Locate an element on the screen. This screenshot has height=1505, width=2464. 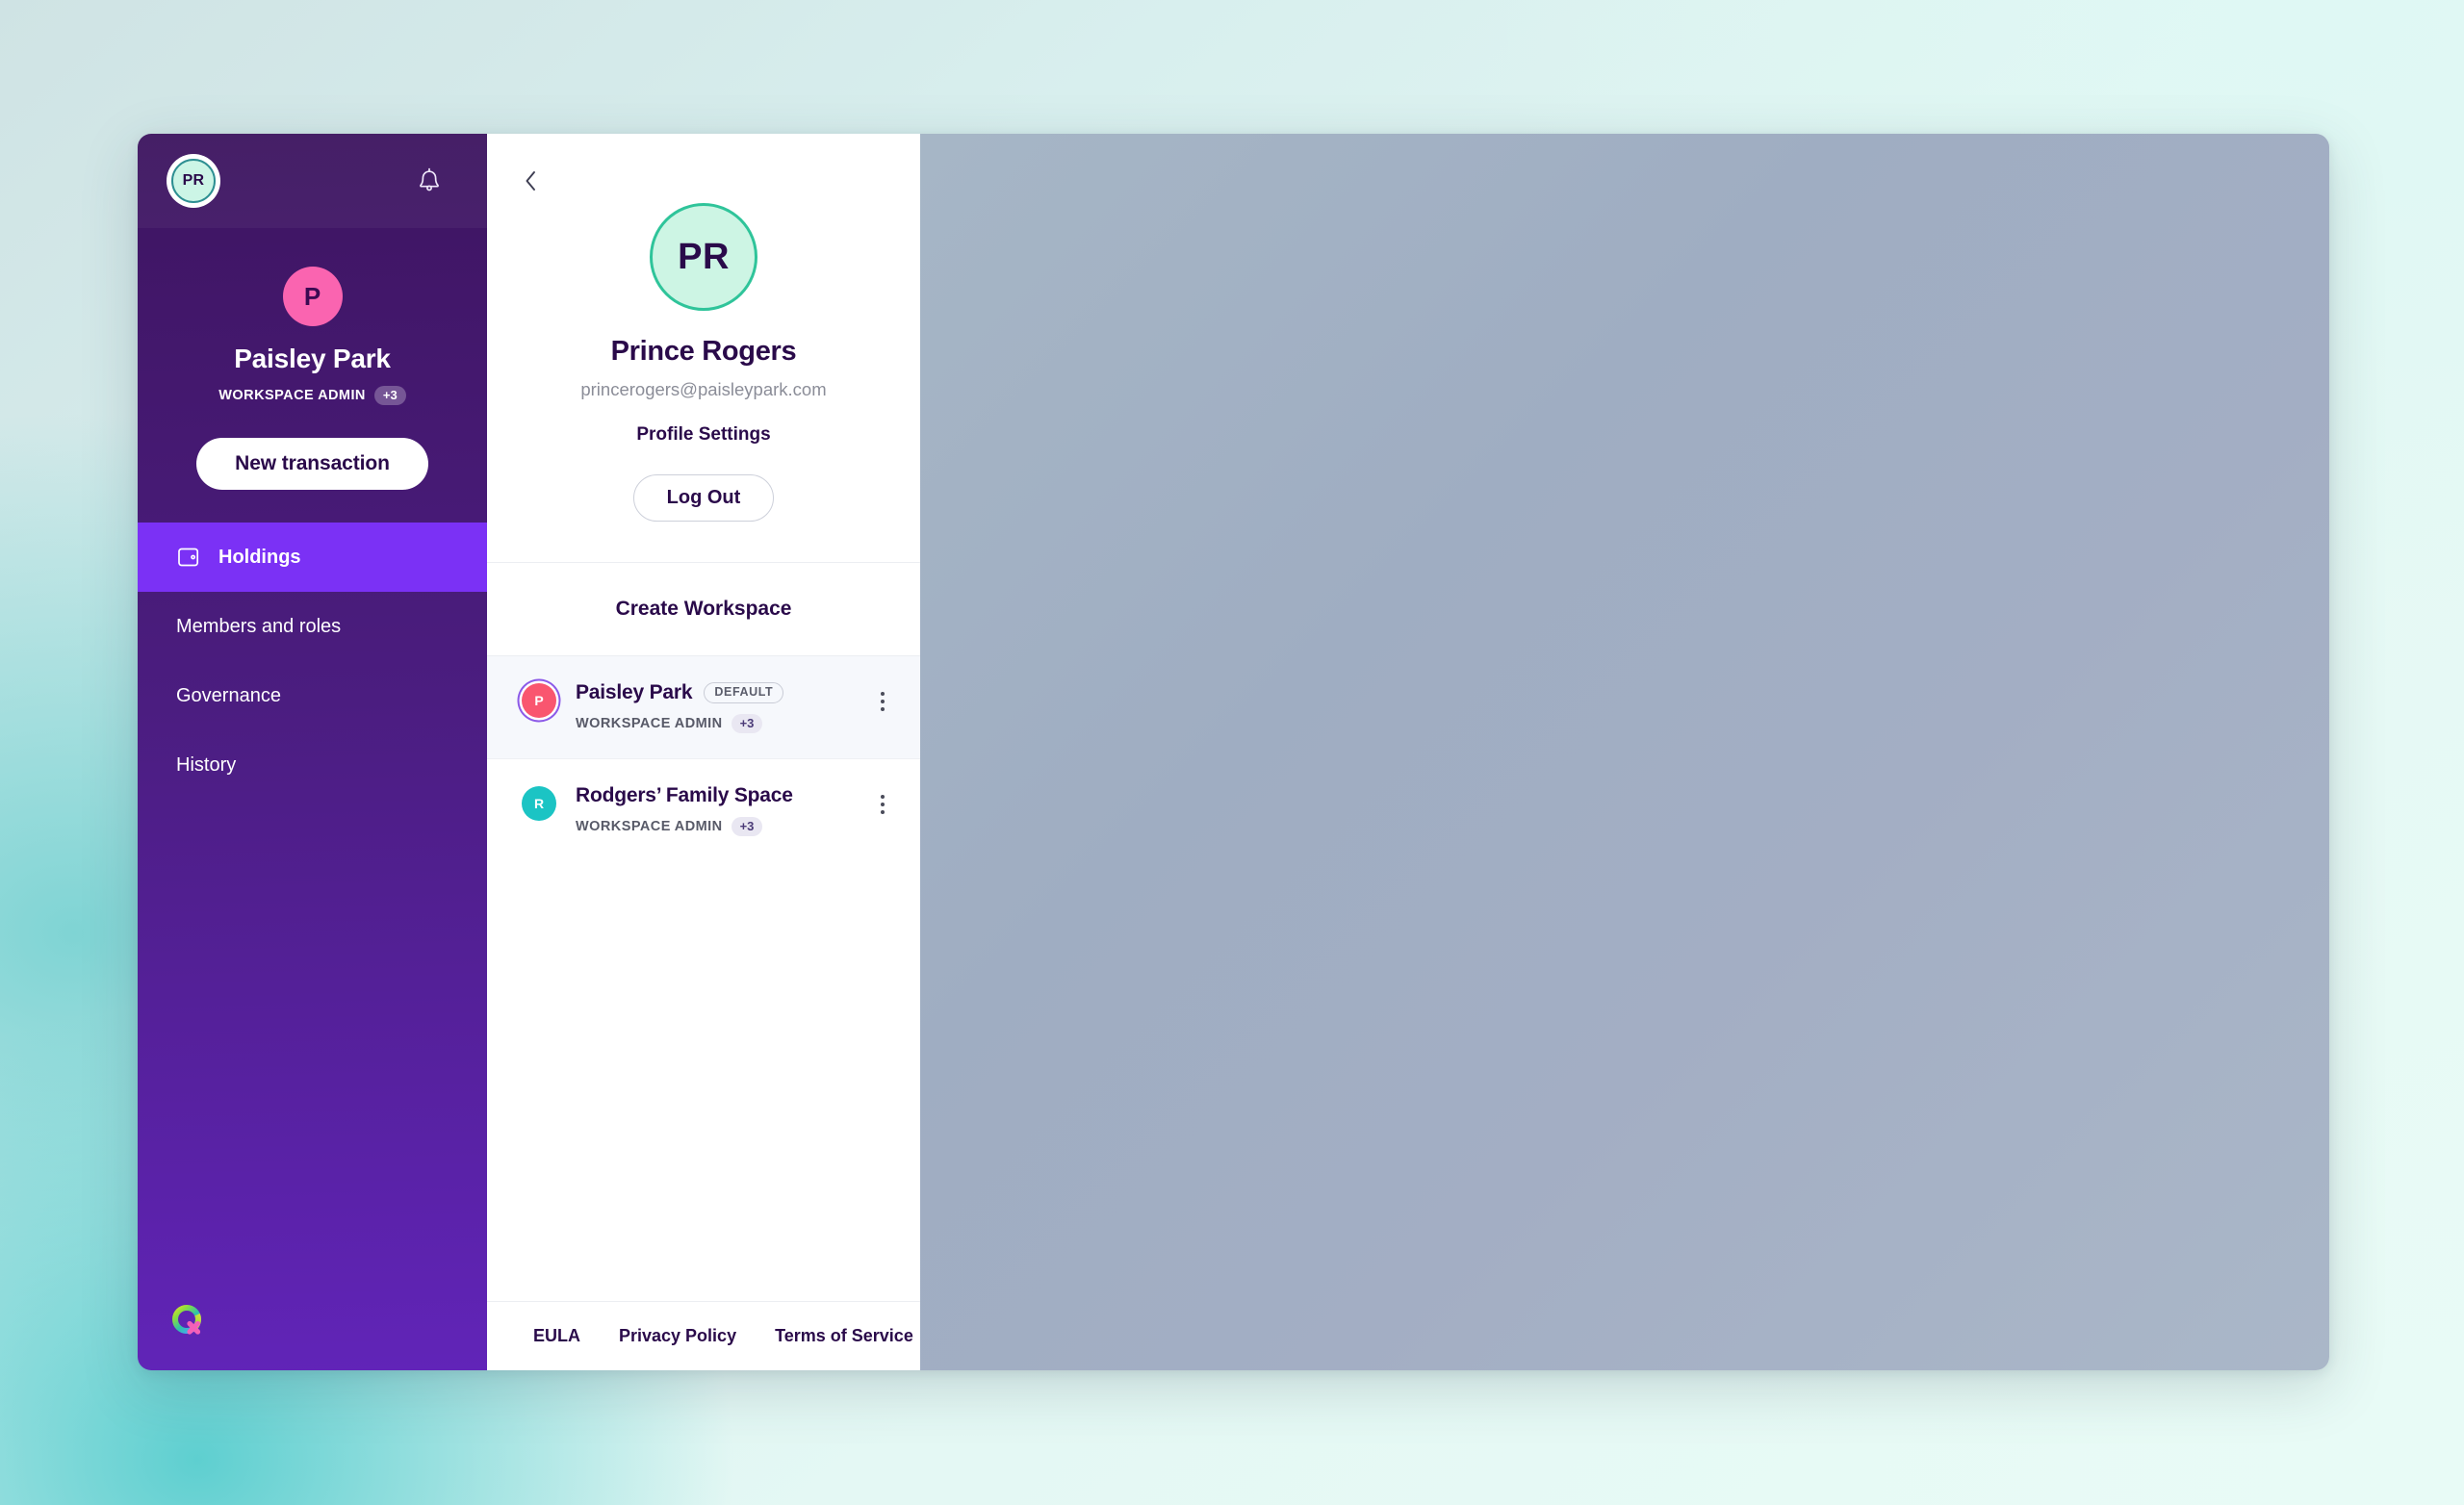
sidebar-workspace-summary: P Paisley Park WORKSPACE ADMIN +3 is located at coordinates (312, 333).